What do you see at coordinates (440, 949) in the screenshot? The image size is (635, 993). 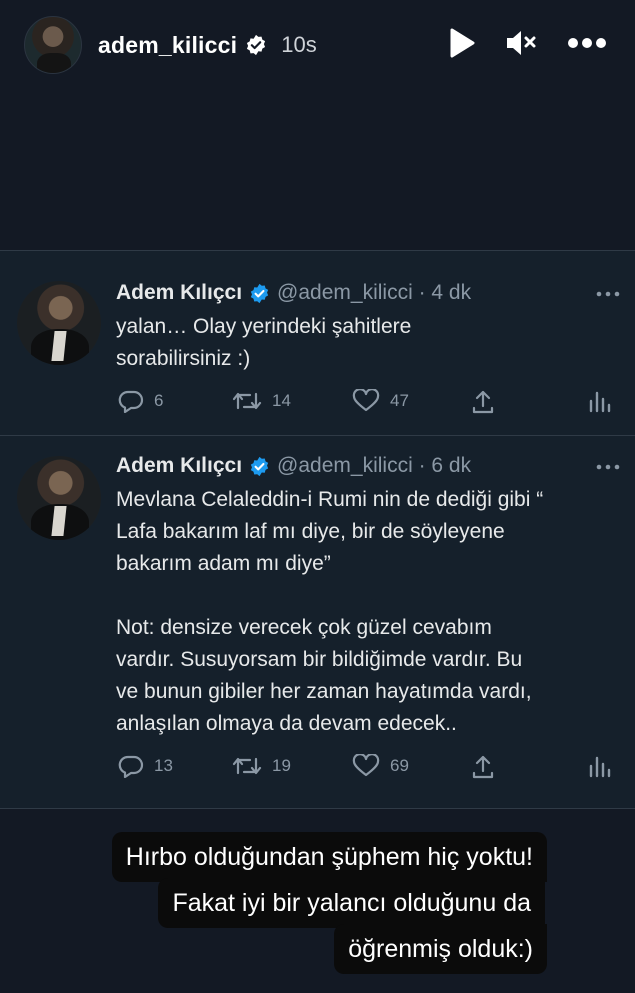 I see `story-caption-line: öğrenmiş olduk:)` at bounding box center [440, 949].